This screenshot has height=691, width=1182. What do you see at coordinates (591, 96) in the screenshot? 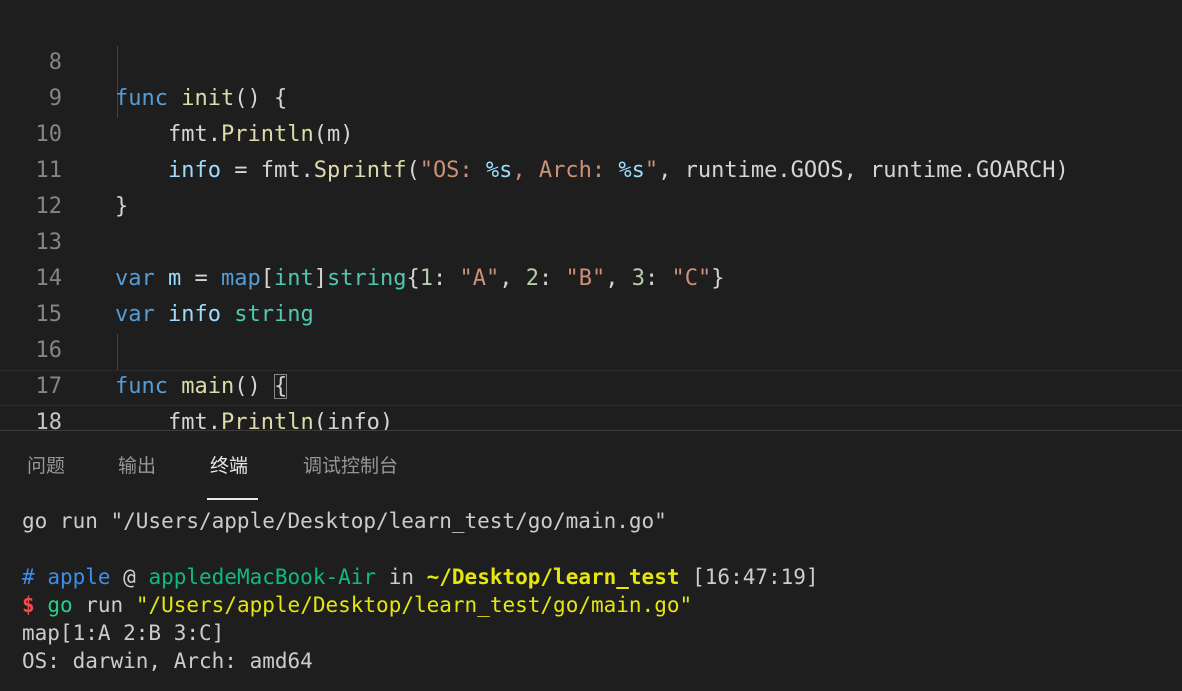
I see `code-line: 9 fmt.Println(m)` at bounding box center [591, 96].